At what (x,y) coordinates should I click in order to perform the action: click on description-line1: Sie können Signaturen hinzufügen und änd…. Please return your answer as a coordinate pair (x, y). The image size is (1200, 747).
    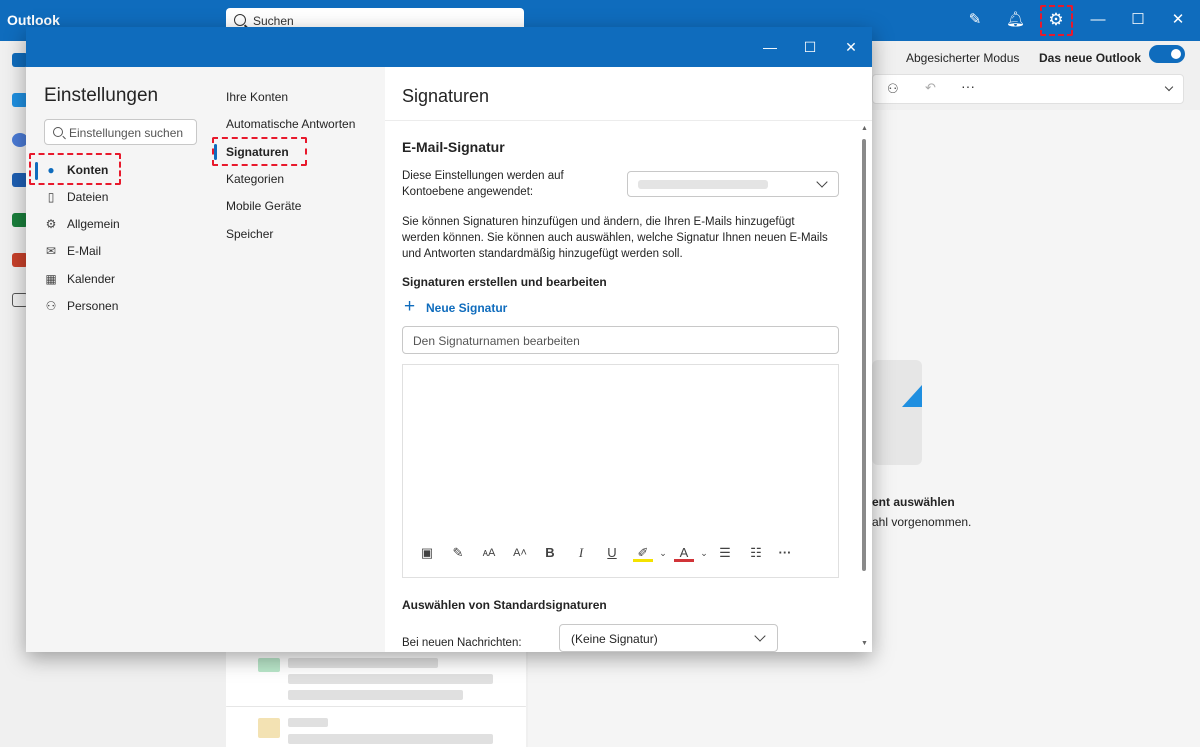
    Looking at the image, I should click on (598, 222).